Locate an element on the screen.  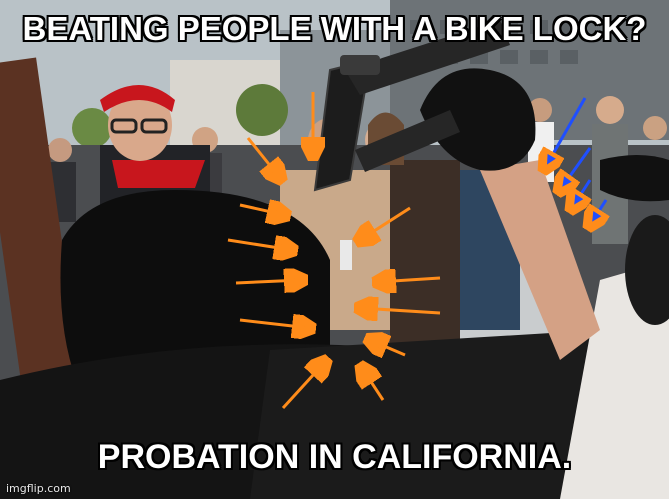
top-caption: BEATING PEOPLE WITH A BIKE LOCK? is located at coordinates (334, 28).